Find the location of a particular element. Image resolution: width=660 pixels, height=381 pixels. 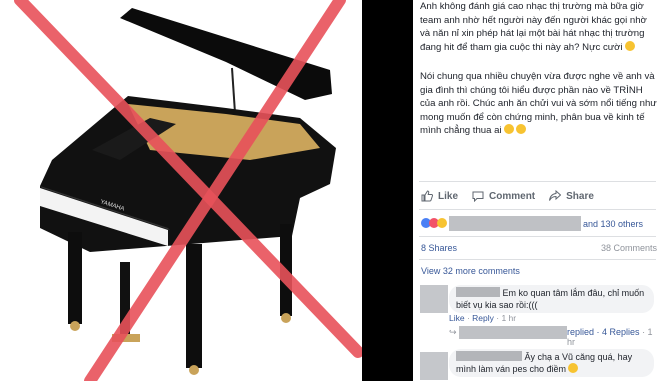

grin-emoji-icon is located at coordinates (573, 368).